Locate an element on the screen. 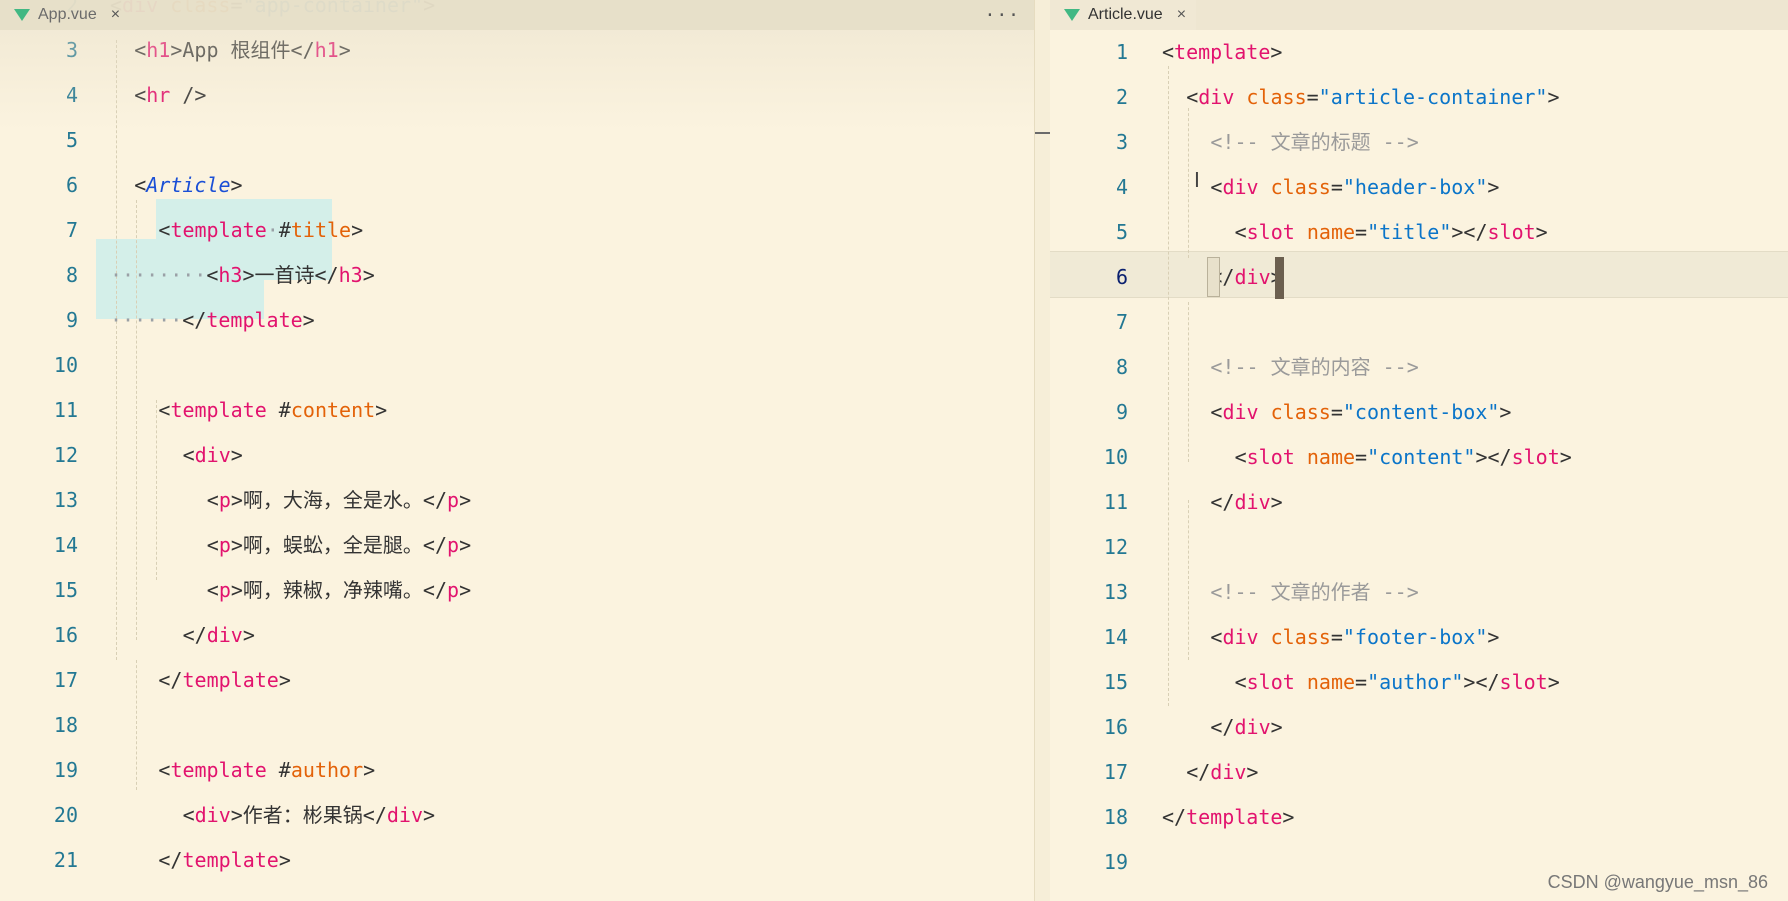 Image resolution: width=1788 pixels, height=901 pixels. code-line: 8 <!-- 文章的内容 --> is located at coordinates (1419, 367).